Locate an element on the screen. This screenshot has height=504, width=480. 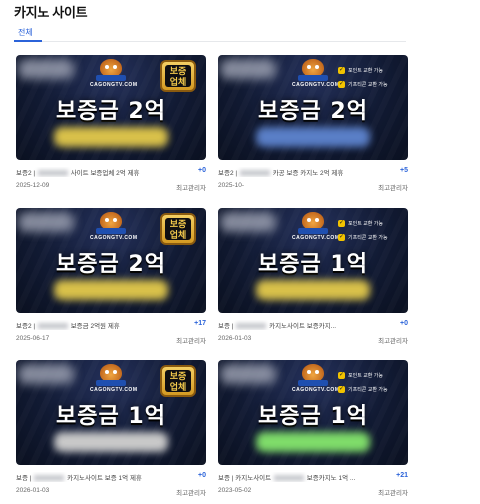
post-title-row: 보증 | 카지노사이트 보증카지... +0 is located at coordinates (313, 326).